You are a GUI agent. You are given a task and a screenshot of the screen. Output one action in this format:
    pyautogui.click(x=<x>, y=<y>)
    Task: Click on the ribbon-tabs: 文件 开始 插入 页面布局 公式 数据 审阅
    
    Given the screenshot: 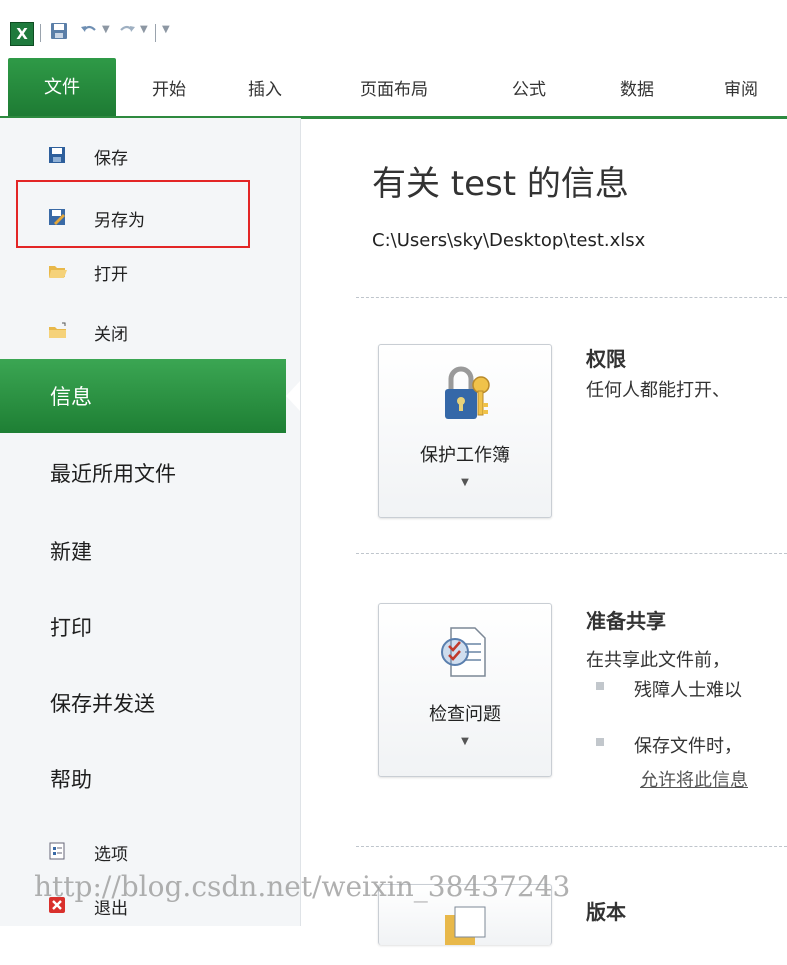 What is the action you would take?
    pyautogui.click(x=393, y=84)
    